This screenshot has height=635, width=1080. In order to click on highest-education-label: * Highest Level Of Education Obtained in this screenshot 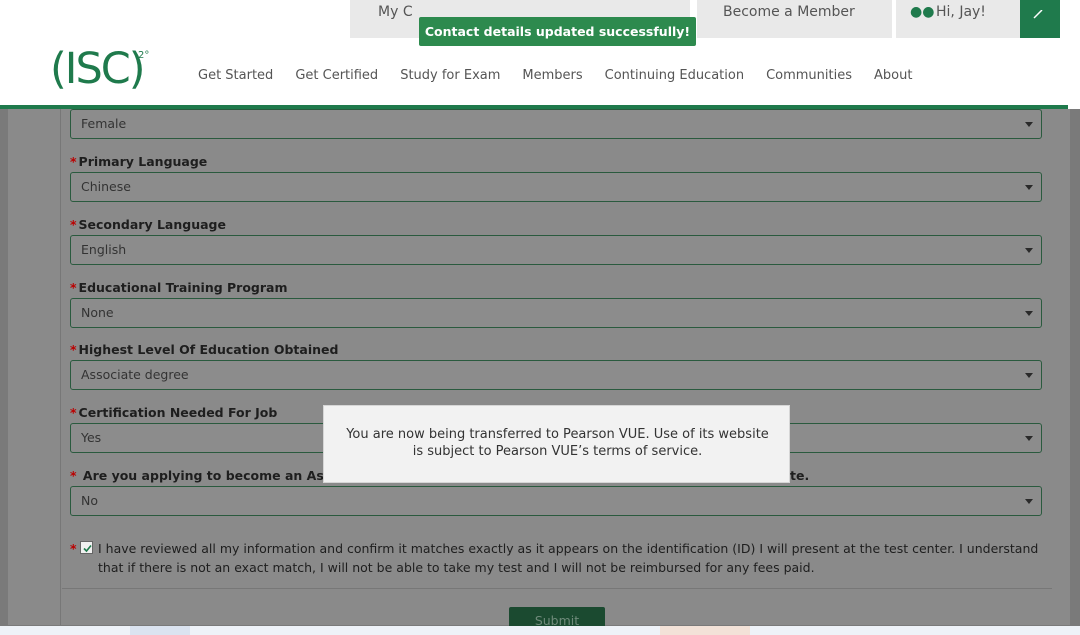, I will do `click(204, 349)`.